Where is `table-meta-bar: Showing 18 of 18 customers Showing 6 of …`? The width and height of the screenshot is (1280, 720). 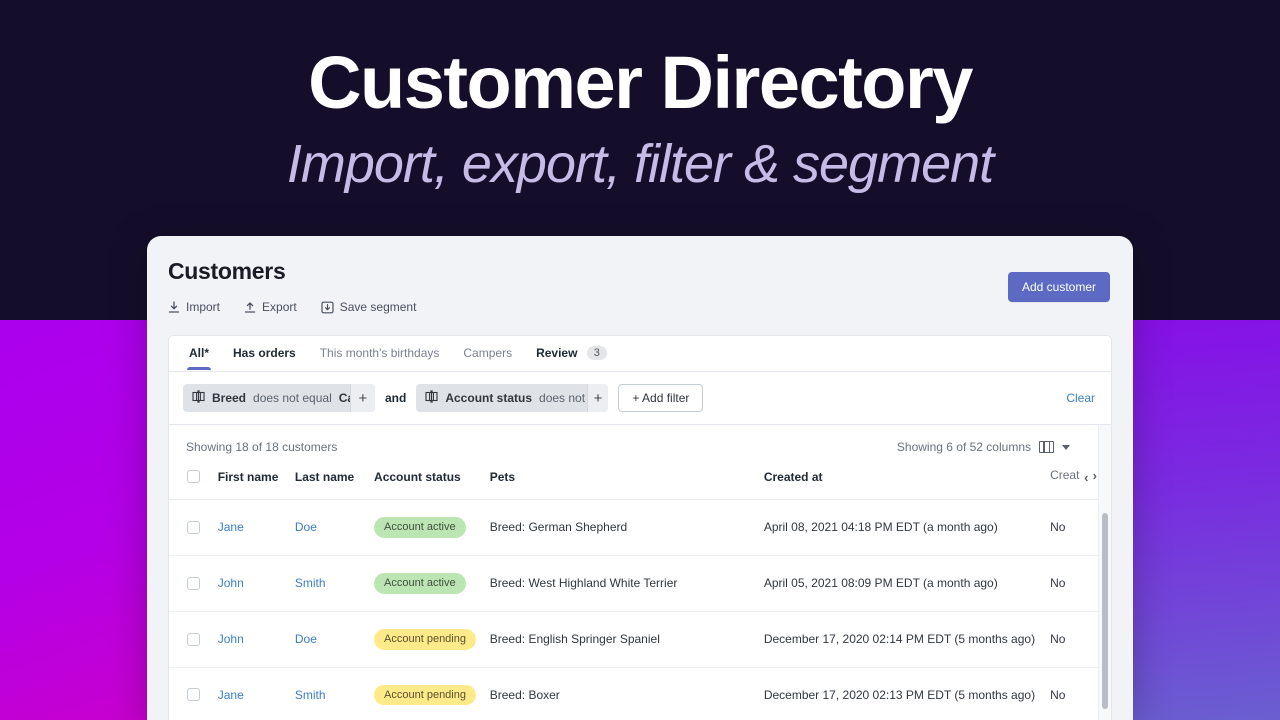 table-meta-bar: Showing 18 of 18 customers Showing 6 of … is located at coordinates (640, 446).